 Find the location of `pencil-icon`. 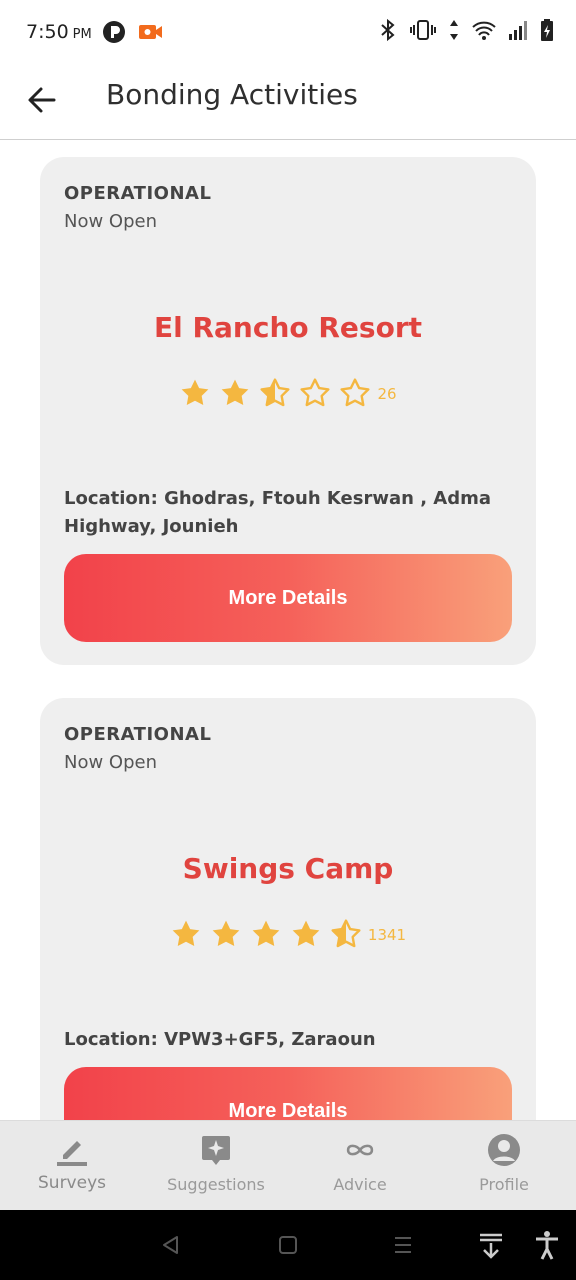

pencil-icon is located at coordinates (72, 1153).